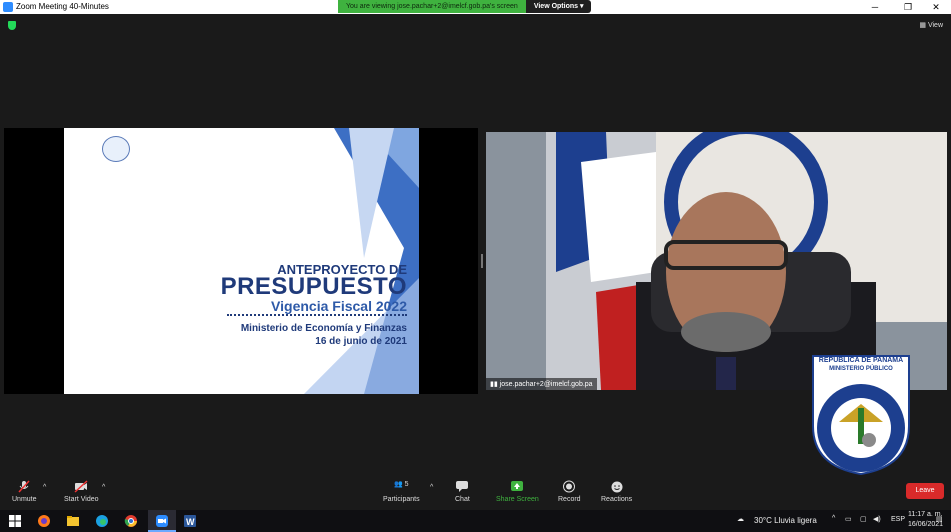 This screenshot has width=951, height=532. I want to click on participant-name-label: ▮▮ jose.pachar+2@imelcf.gob.pa, so click(541, 384).